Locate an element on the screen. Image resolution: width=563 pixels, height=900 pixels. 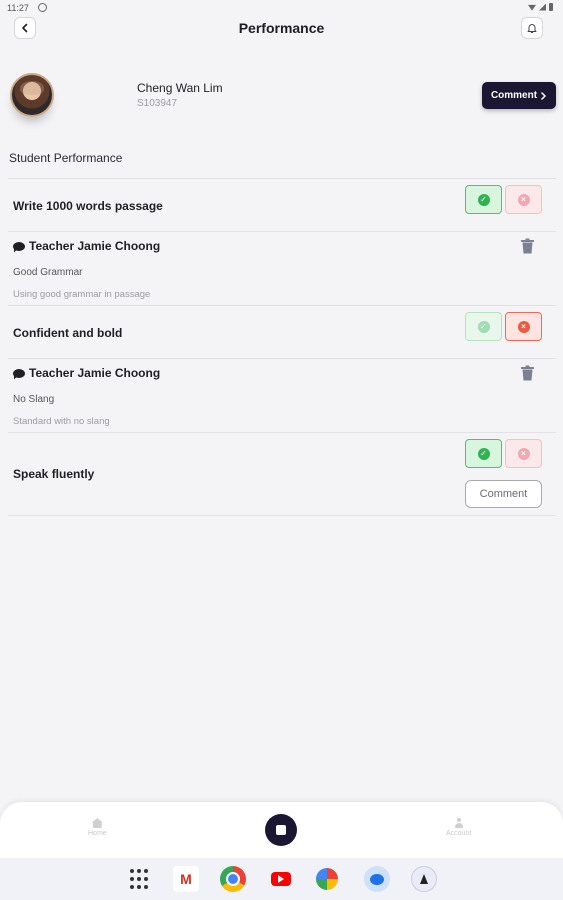
task-row: Write 1000 words passage ✓ × is located at coordinates (282, 205).